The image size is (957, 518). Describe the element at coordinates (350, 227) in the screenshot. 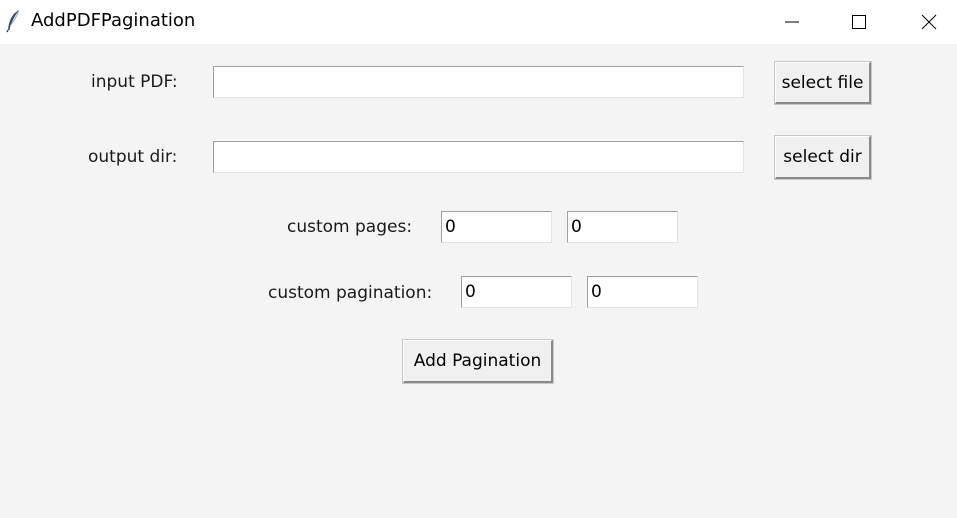

I see `custom-pages-label: custom pages:` at that location.